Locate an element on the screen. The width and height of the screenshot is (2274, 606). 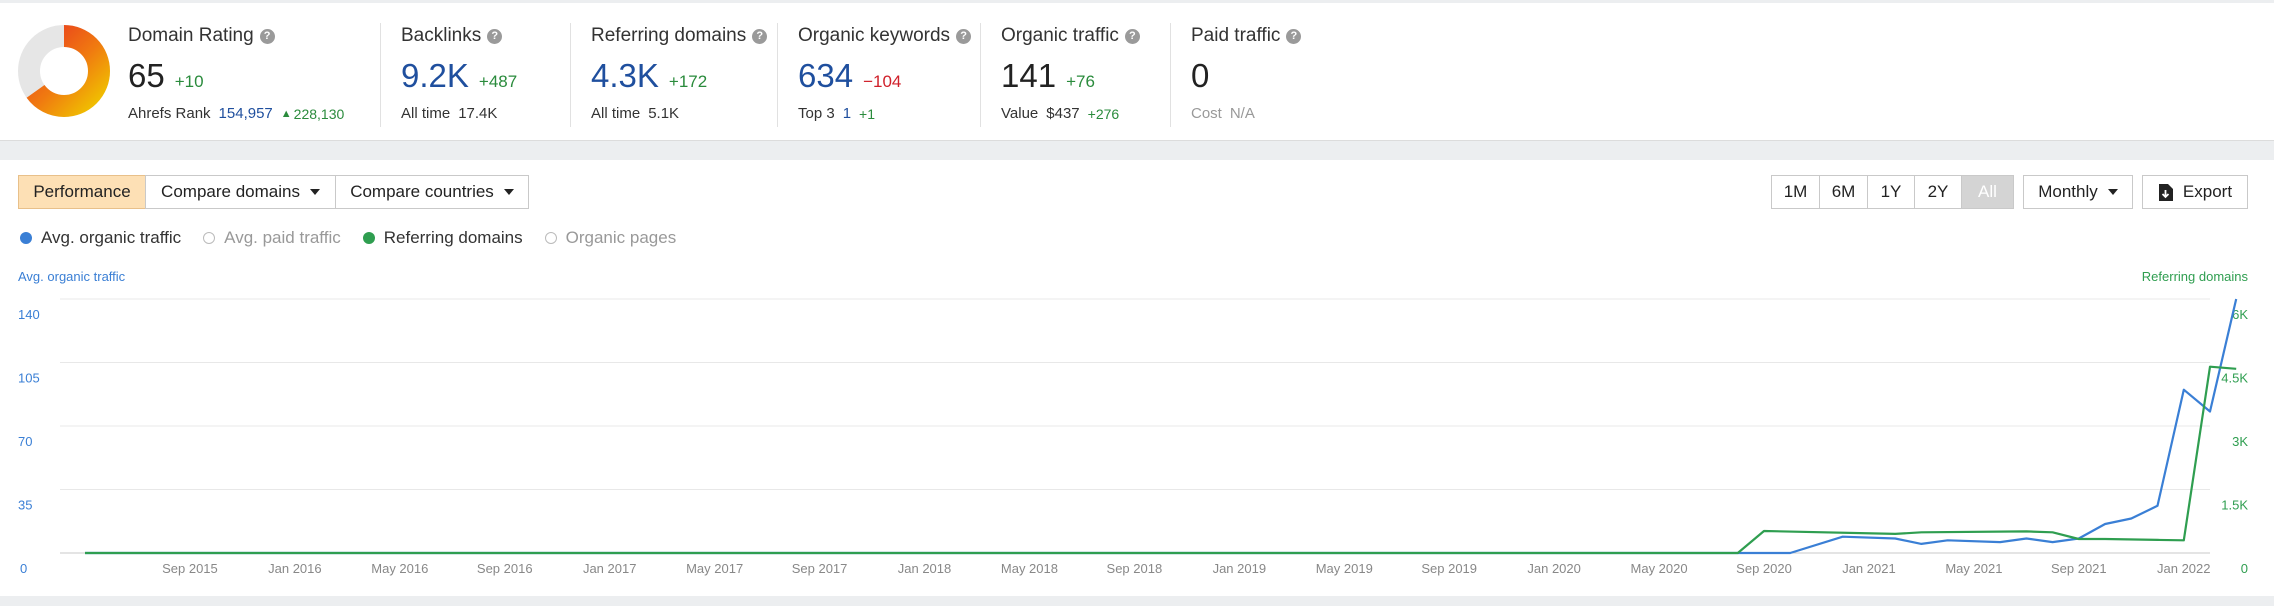
domain-rating-value: 65 is located at coordinates (146, 75).